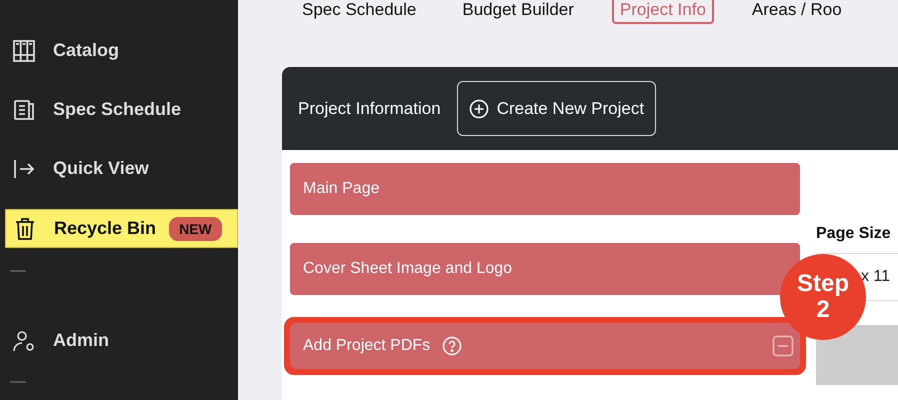  Describe the element at coordinates (518, 10) in the screenshot. I see `tab: Budget Builder` at that location.